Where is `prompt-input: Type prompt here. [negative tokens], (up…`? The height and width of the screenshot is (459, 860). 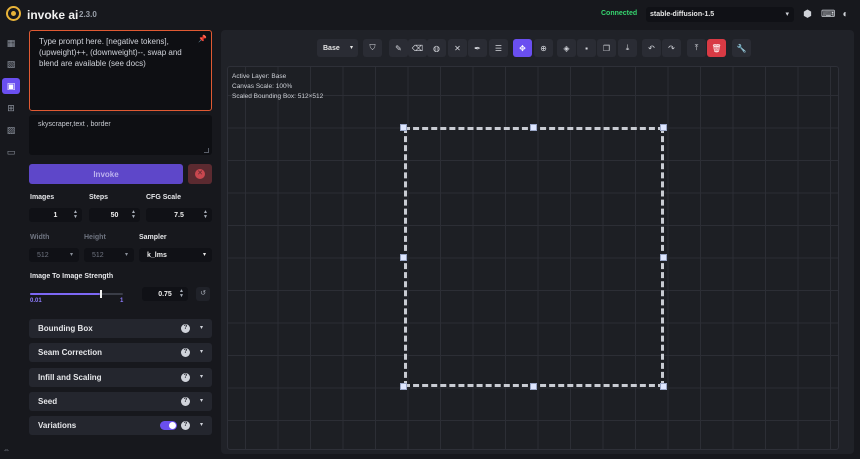
prompt-input: Type prompt here. [negative tokens], (up… is located at coordinates (120, 70).